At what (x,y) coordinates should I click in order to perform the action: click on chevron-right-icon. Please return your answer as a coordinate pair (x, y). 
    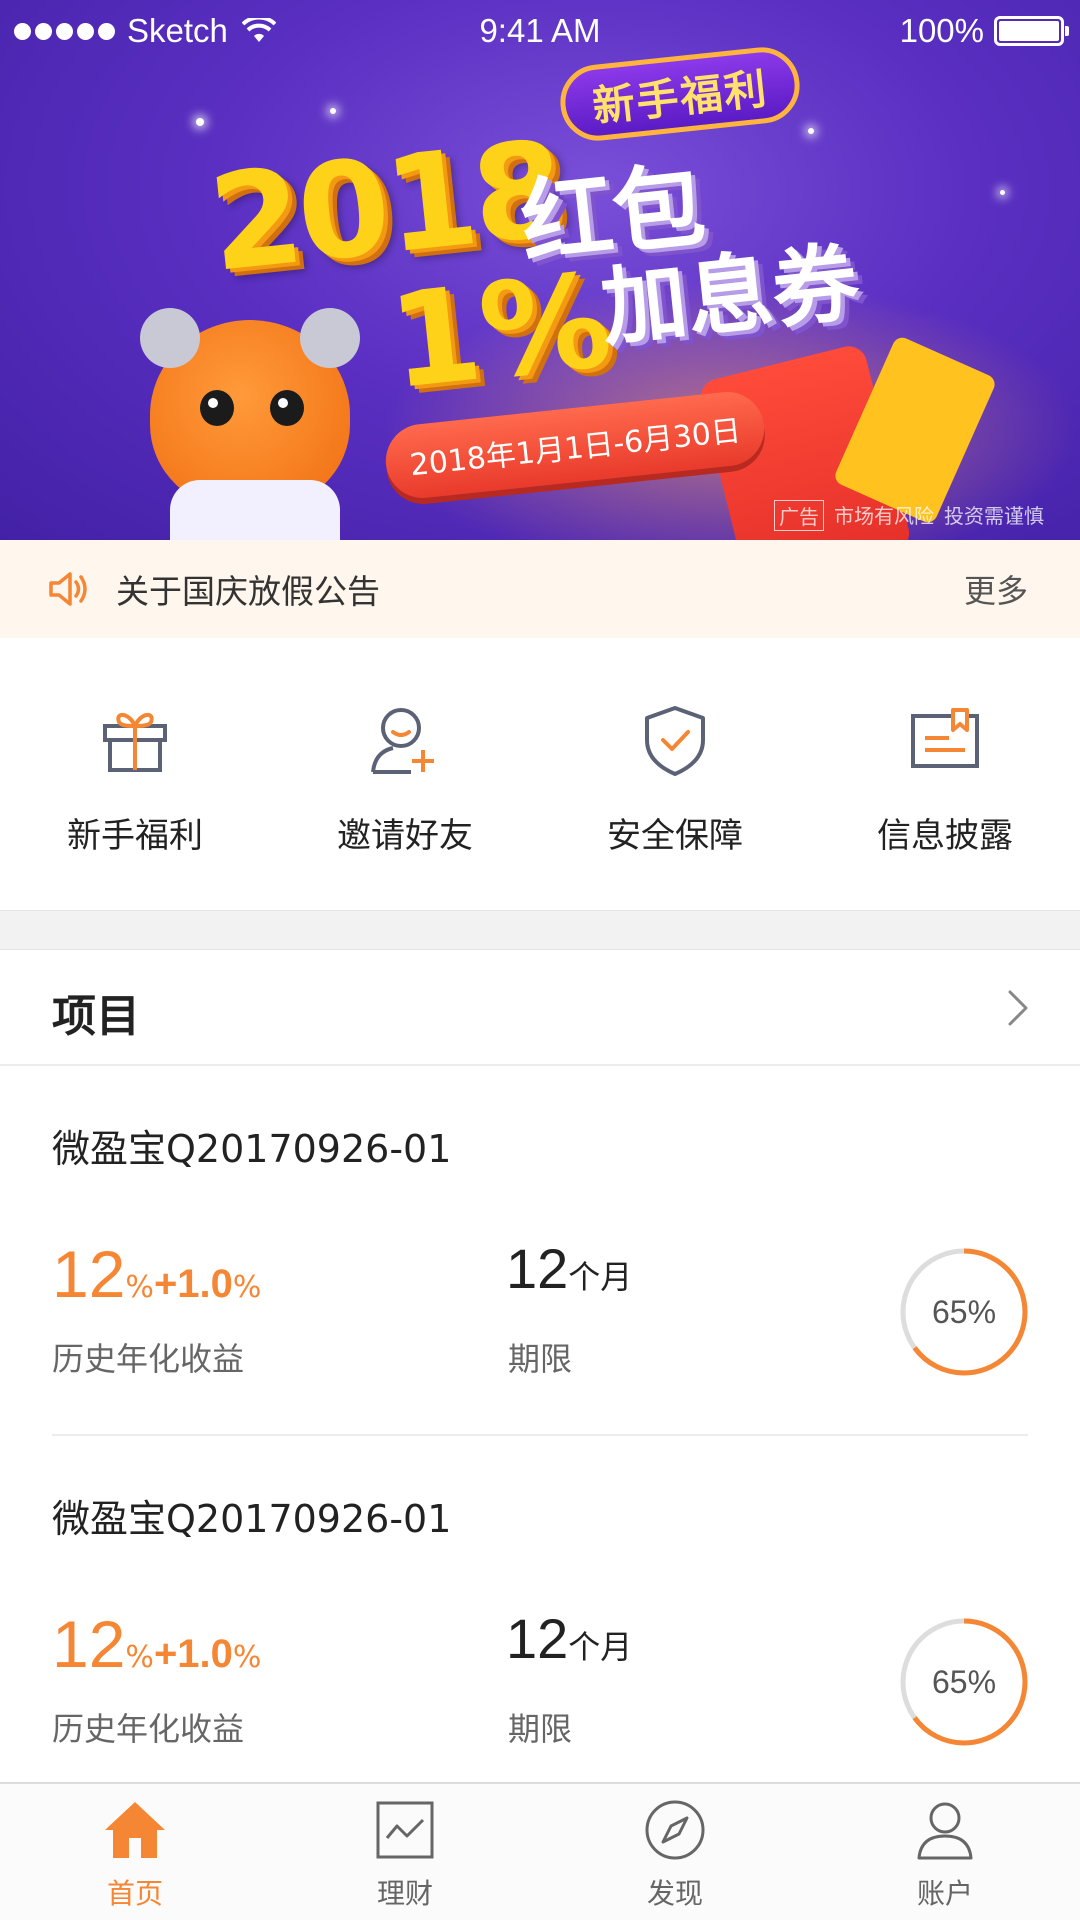
    Looking at the image, I should click on (1017, 1008).